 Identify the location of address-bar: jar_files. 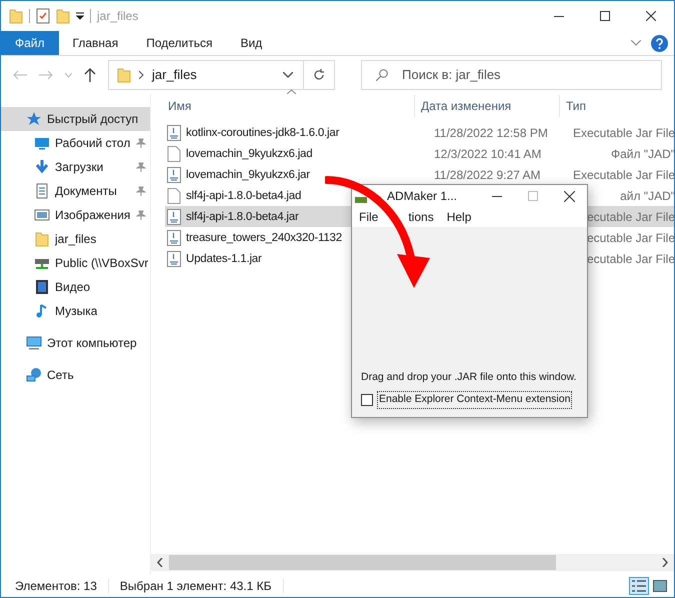
(221, 75).